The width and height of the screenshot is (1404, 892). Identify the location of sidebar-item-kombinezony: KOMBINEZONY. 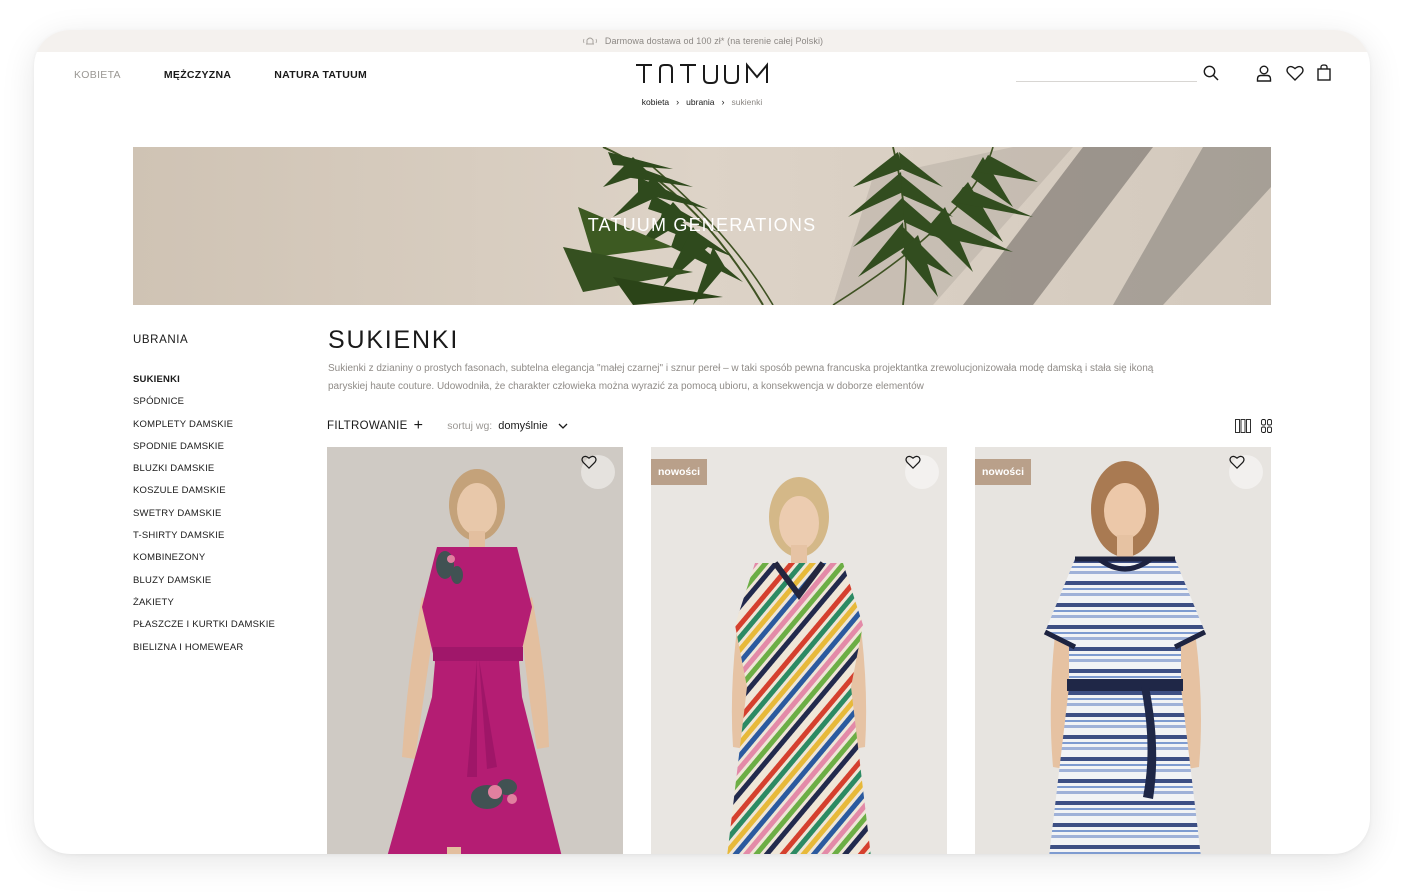
(204, 563).